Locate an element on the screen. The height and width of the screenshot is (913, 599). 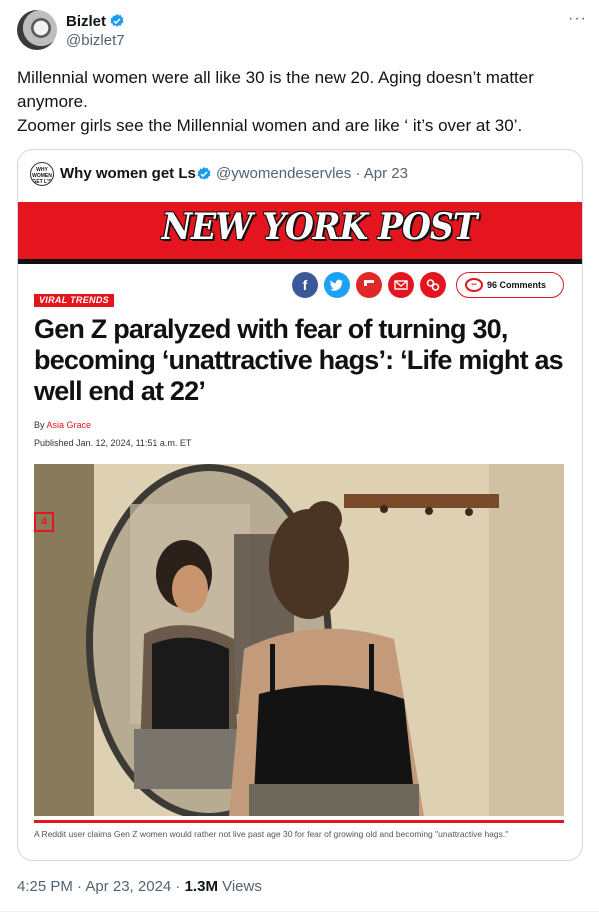
bottom-divider is located at coordinates (299, 911).